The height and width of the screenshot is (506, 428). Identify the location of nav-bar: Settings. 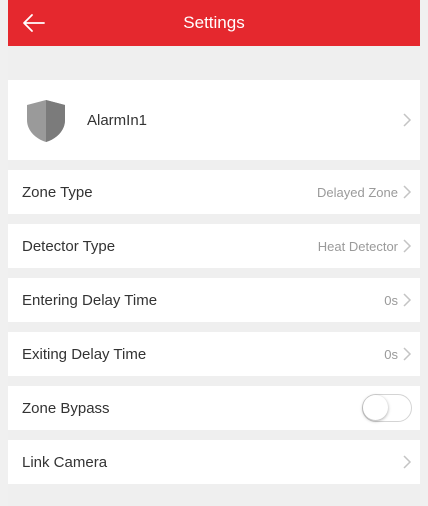
(214, 23).